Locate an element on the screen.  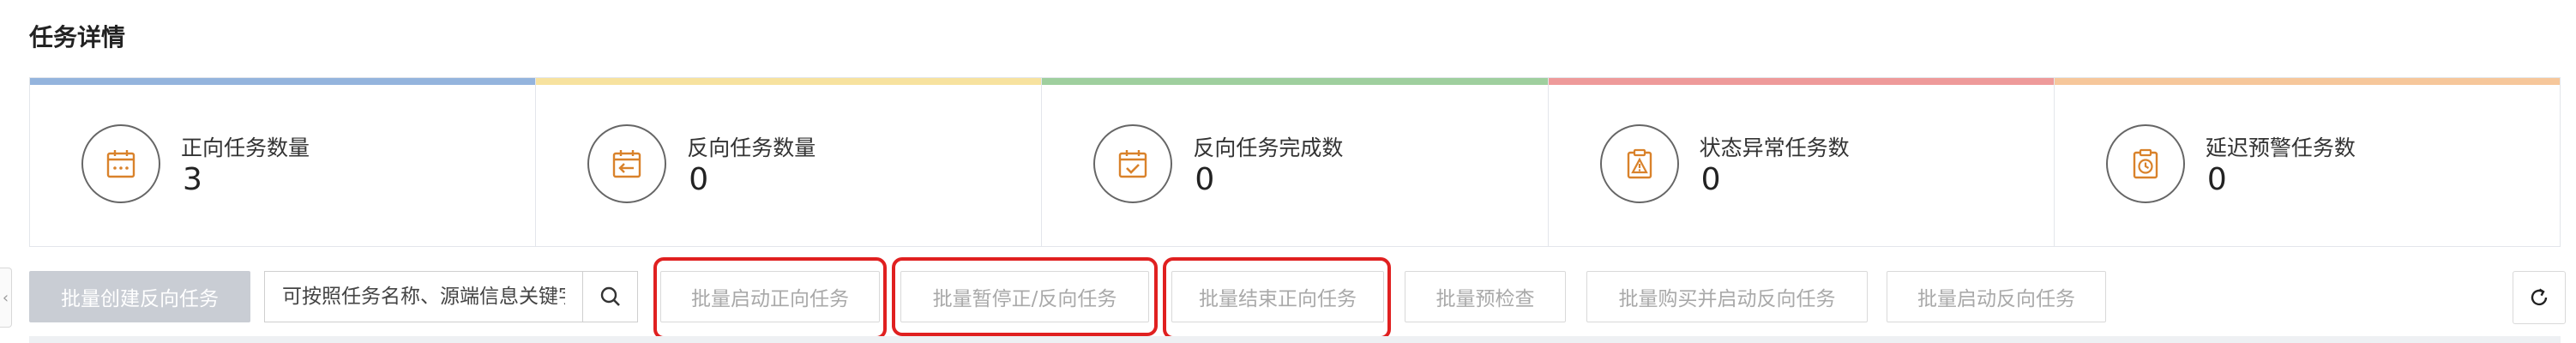
refresh-button is located at coordinates (2539, 297).